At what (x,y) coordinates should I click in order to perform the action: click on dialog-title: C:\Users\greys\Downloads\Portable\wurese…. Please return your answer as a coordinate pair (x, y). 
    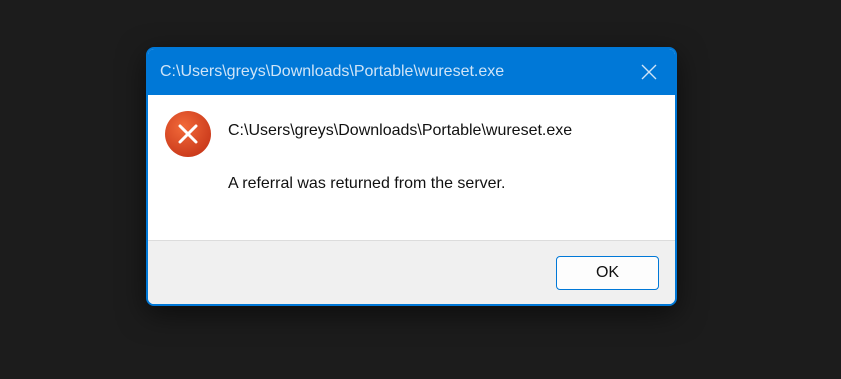
    Looking at the image, I should click on (332, 71).